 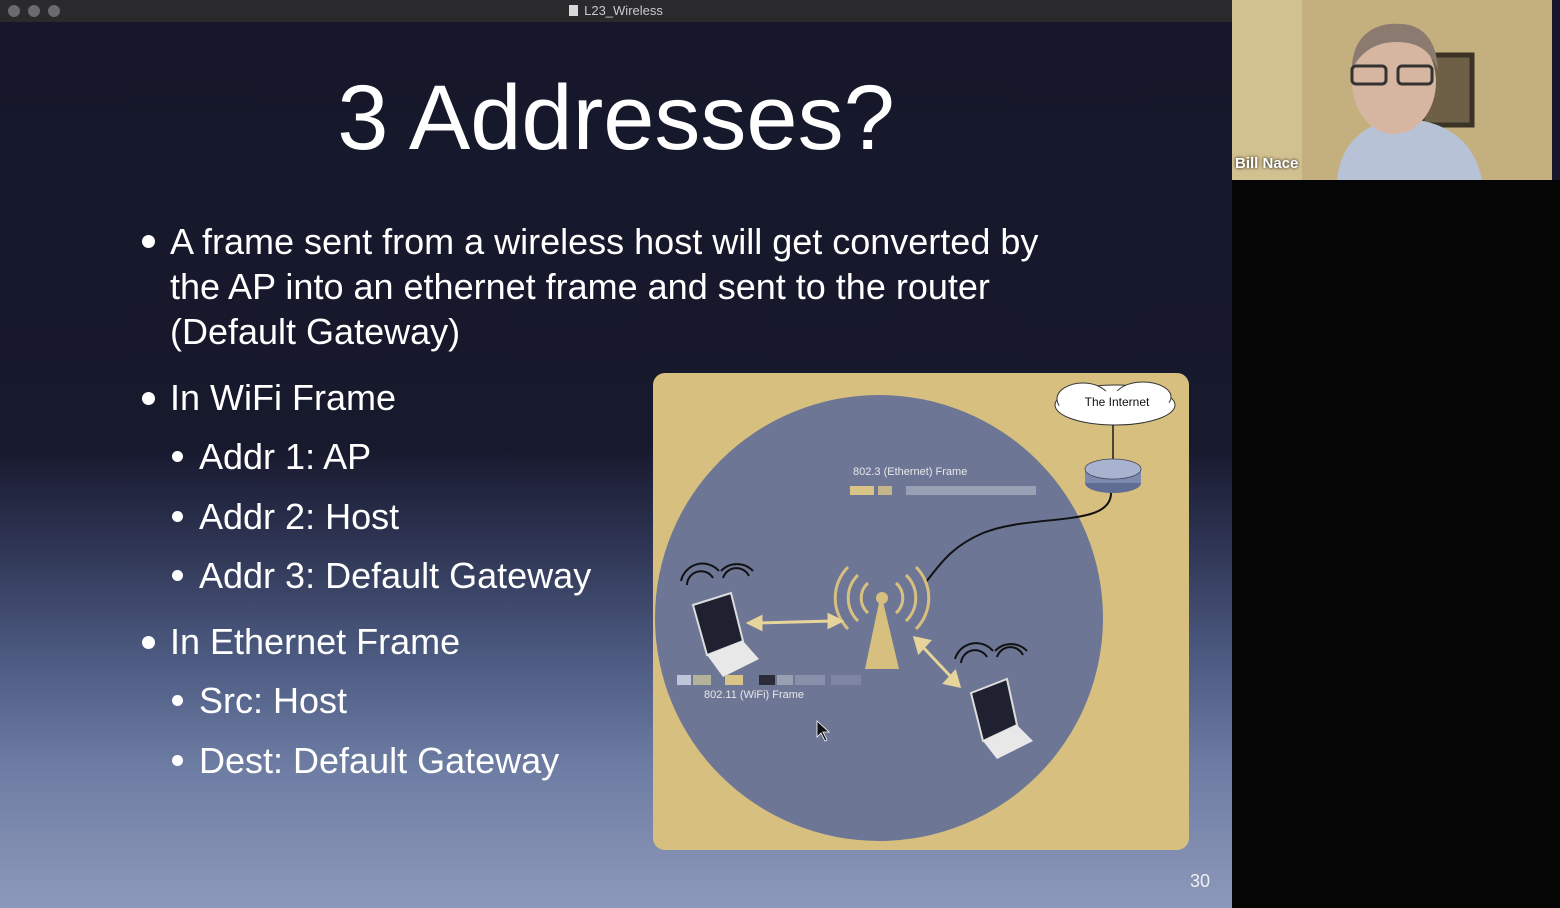 I want to click on network-diagram, so click(x=926, y=570).